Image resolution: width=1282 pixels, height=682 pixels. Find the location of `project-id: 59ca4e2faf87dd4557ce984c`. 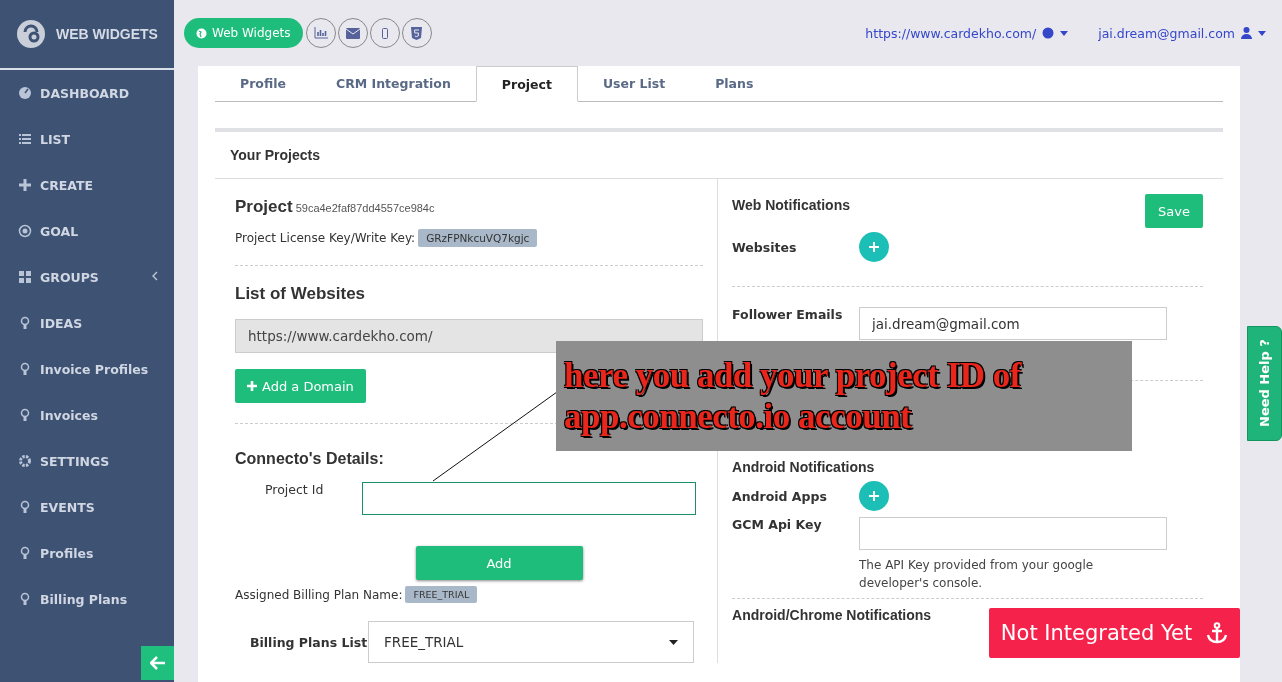

project-id: 59ca4e2faf87dd4557ce984c is located at coordinates (365, 208).